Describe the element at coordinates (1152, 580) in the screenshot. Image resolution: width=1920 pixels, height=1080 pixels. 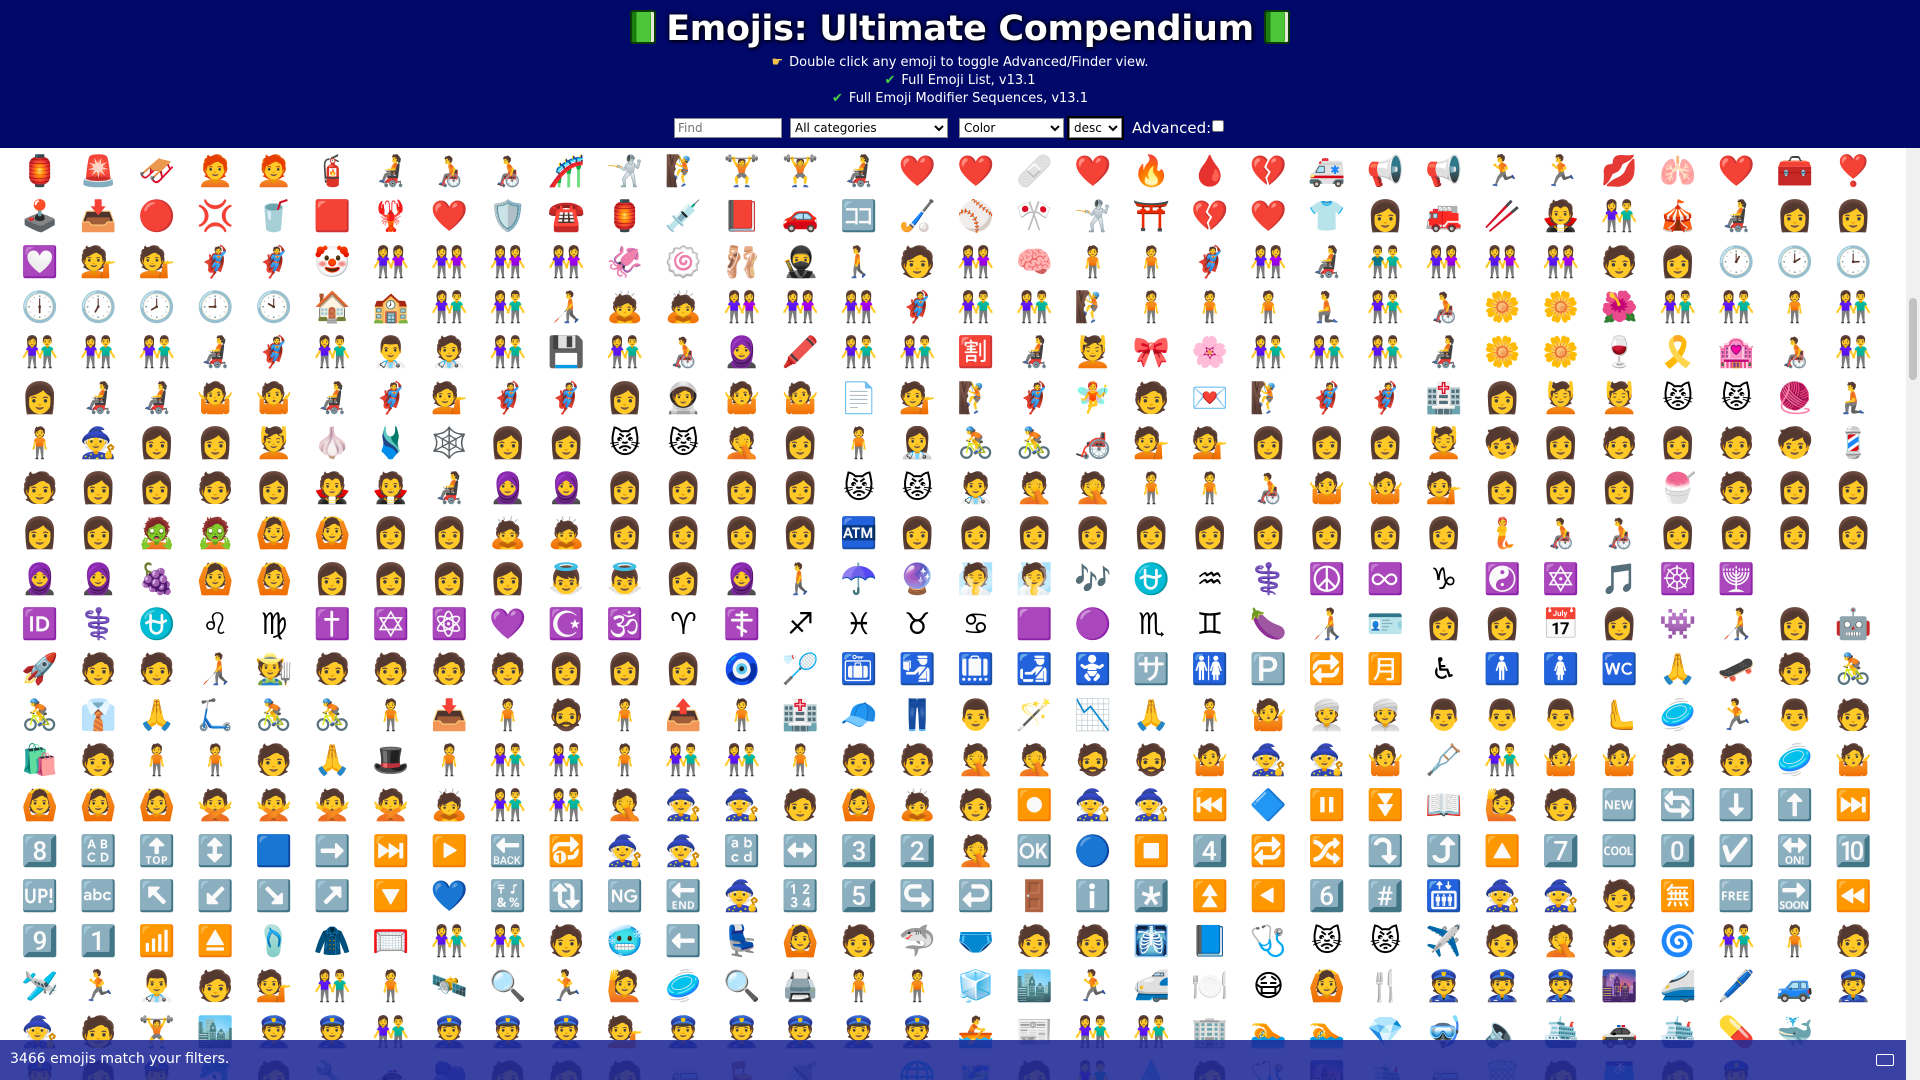
I see `emoji-cell: ⛎` at that location.